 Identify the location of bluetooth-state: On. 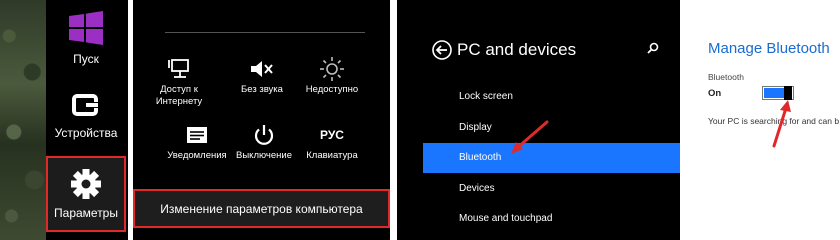
(715, 93).